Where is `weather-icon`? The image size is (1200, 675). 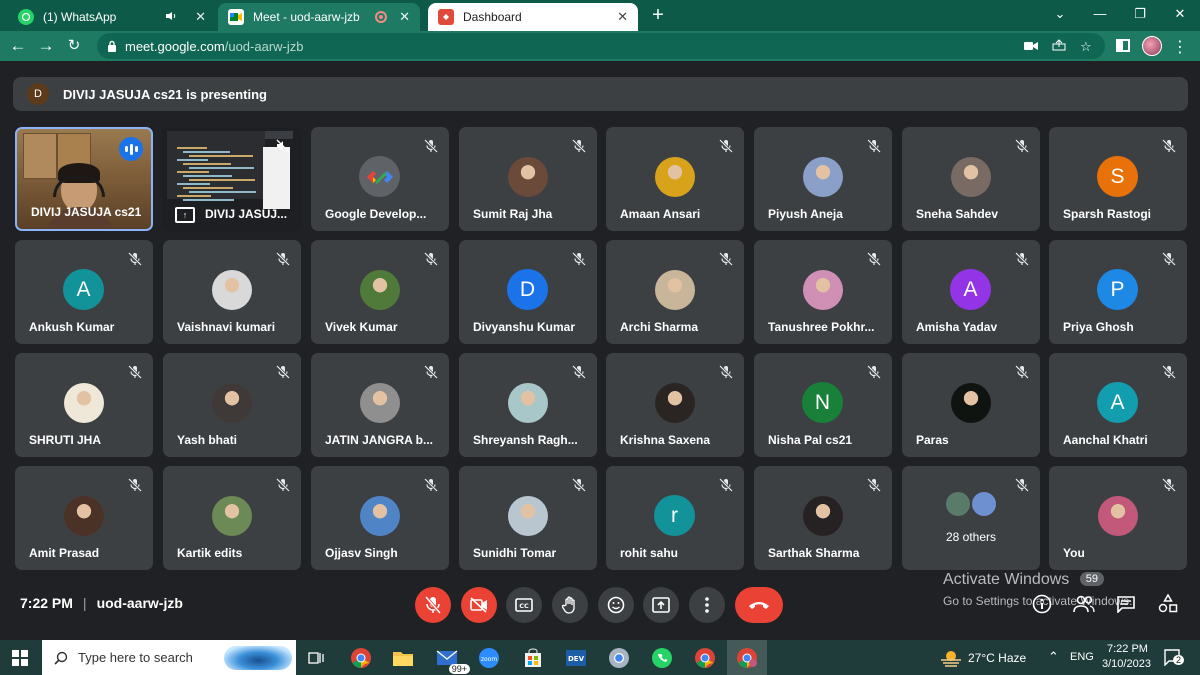 weather-icon is located at coordinates (951, 660).